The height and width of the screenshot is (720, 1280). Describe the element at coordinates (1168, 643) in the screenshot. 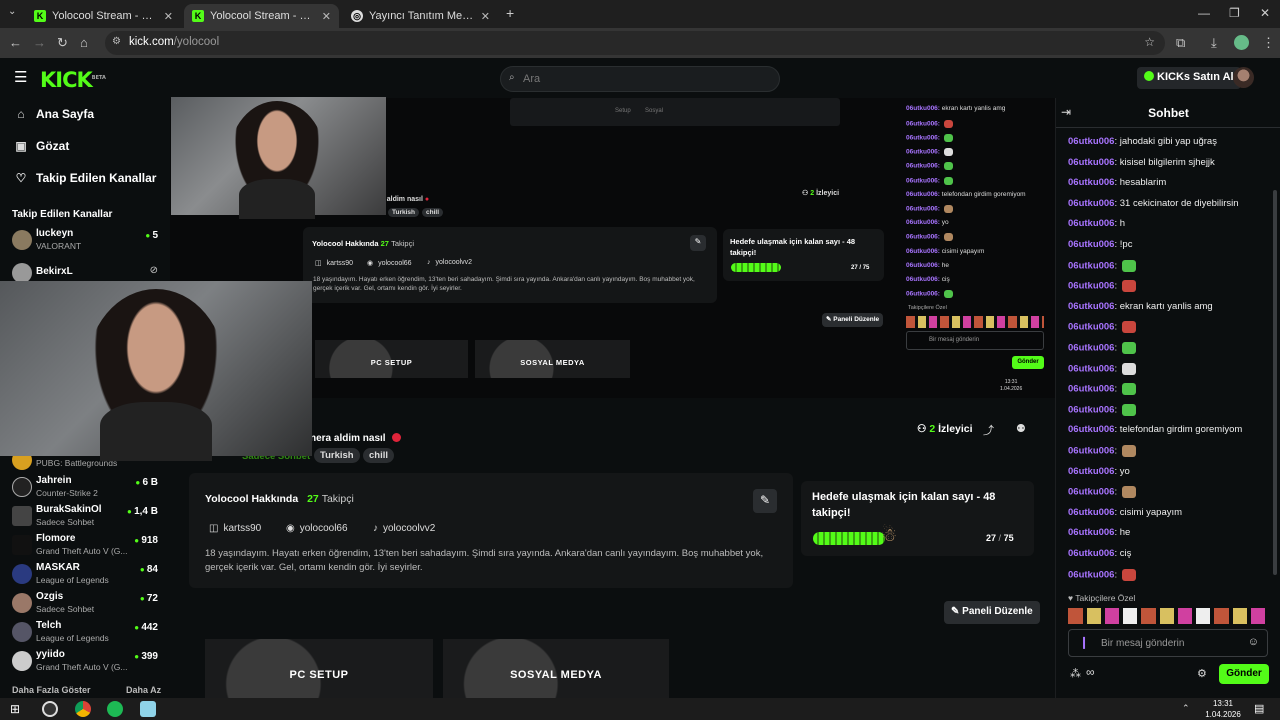

I see `chat-message-input: ❙ Bir mesaj gönderin ☺` at that location.